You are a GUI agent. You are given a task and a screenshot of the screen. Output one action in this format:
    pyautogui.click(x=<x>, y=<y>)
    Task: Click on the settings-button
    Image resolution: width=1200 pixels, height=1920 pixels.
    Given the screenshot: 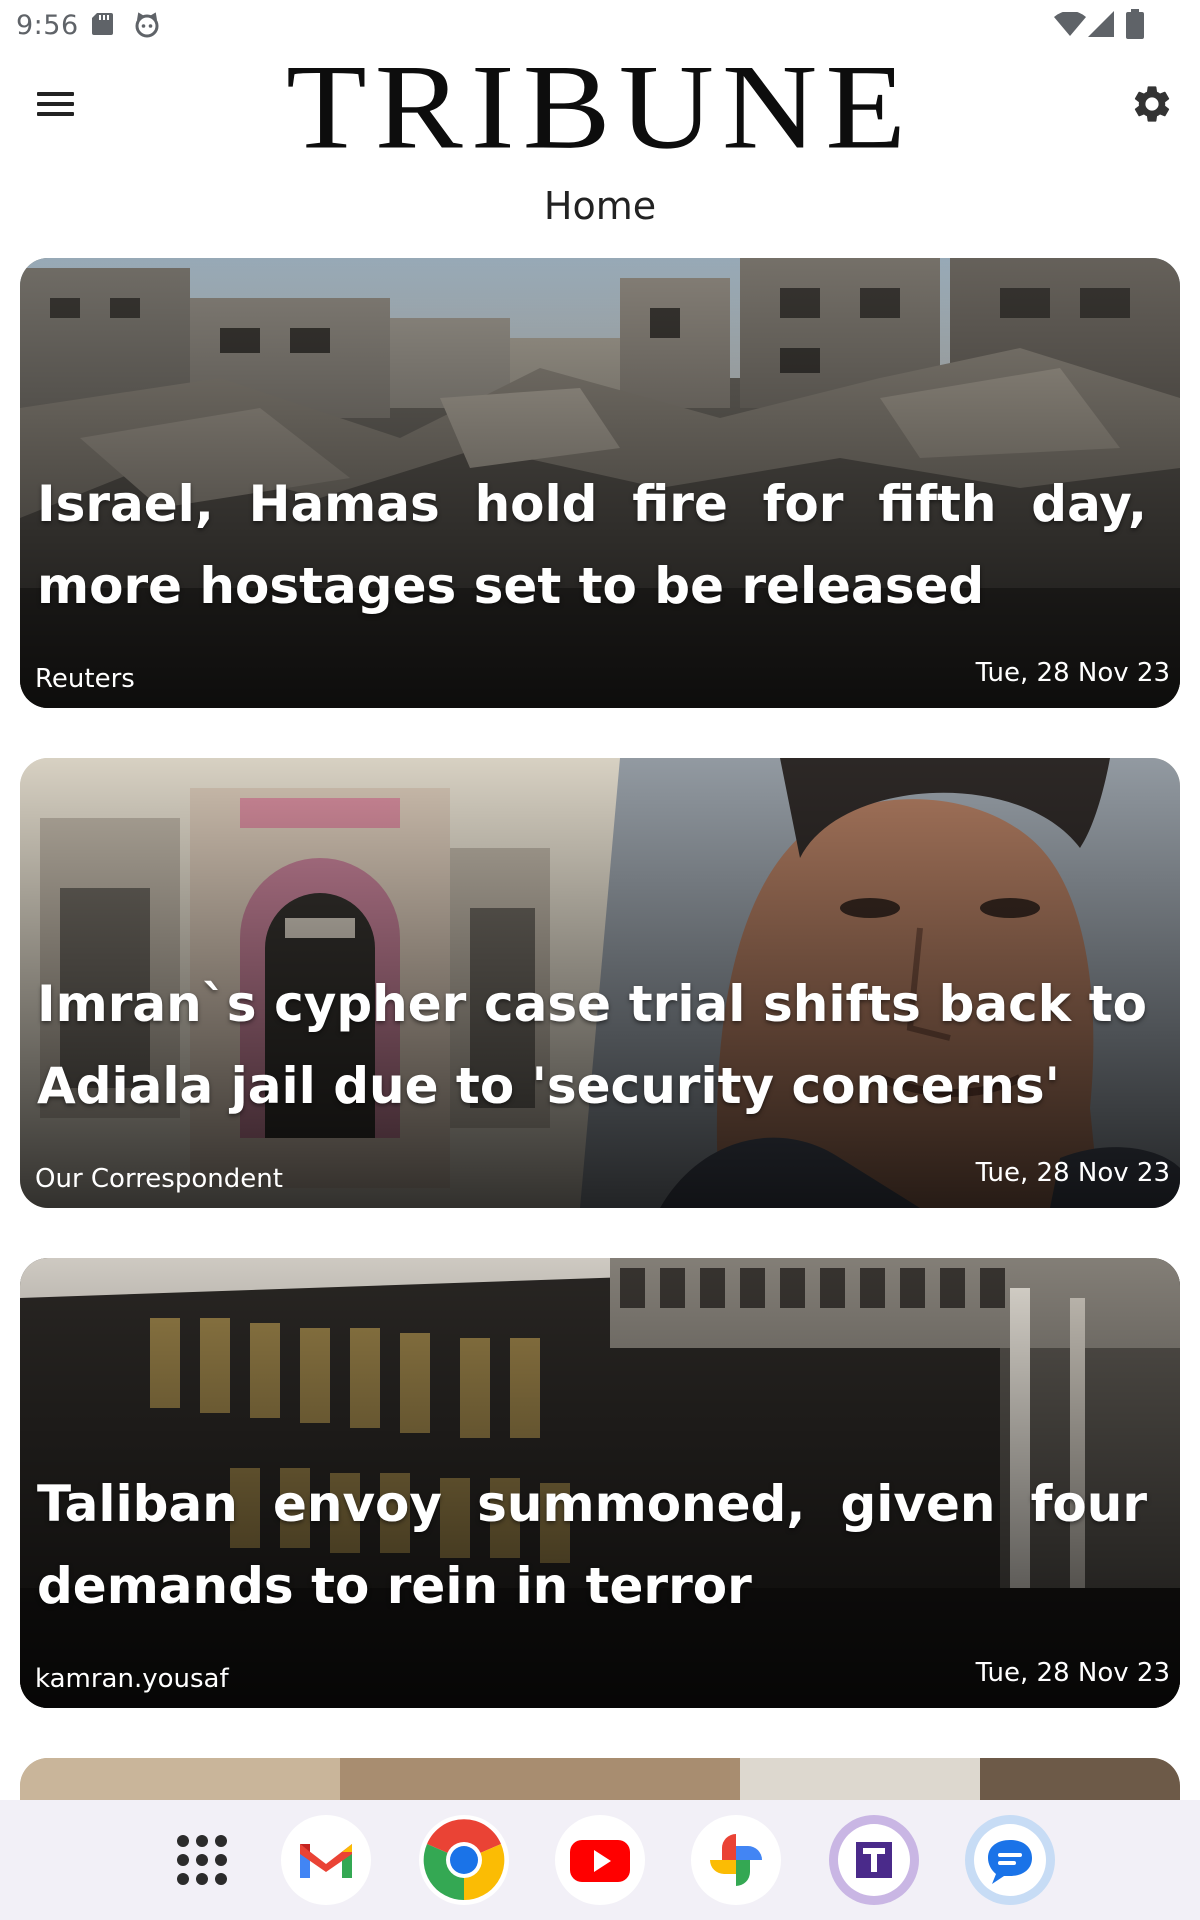 What is the action you would take?
    pyautogui.click(x=1152, y=104)
    